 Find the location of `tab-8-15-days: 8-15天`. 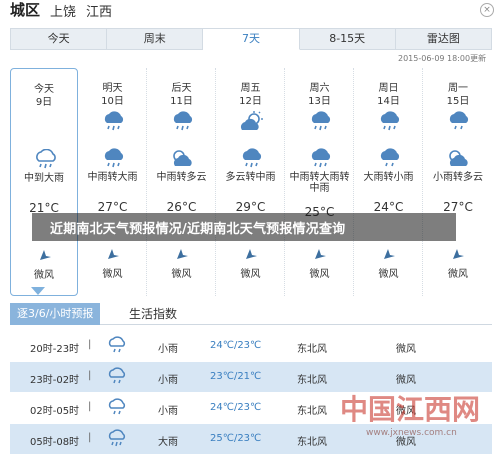

tab-8-15-days: 8-15天 is located at coordinates (347, 39).